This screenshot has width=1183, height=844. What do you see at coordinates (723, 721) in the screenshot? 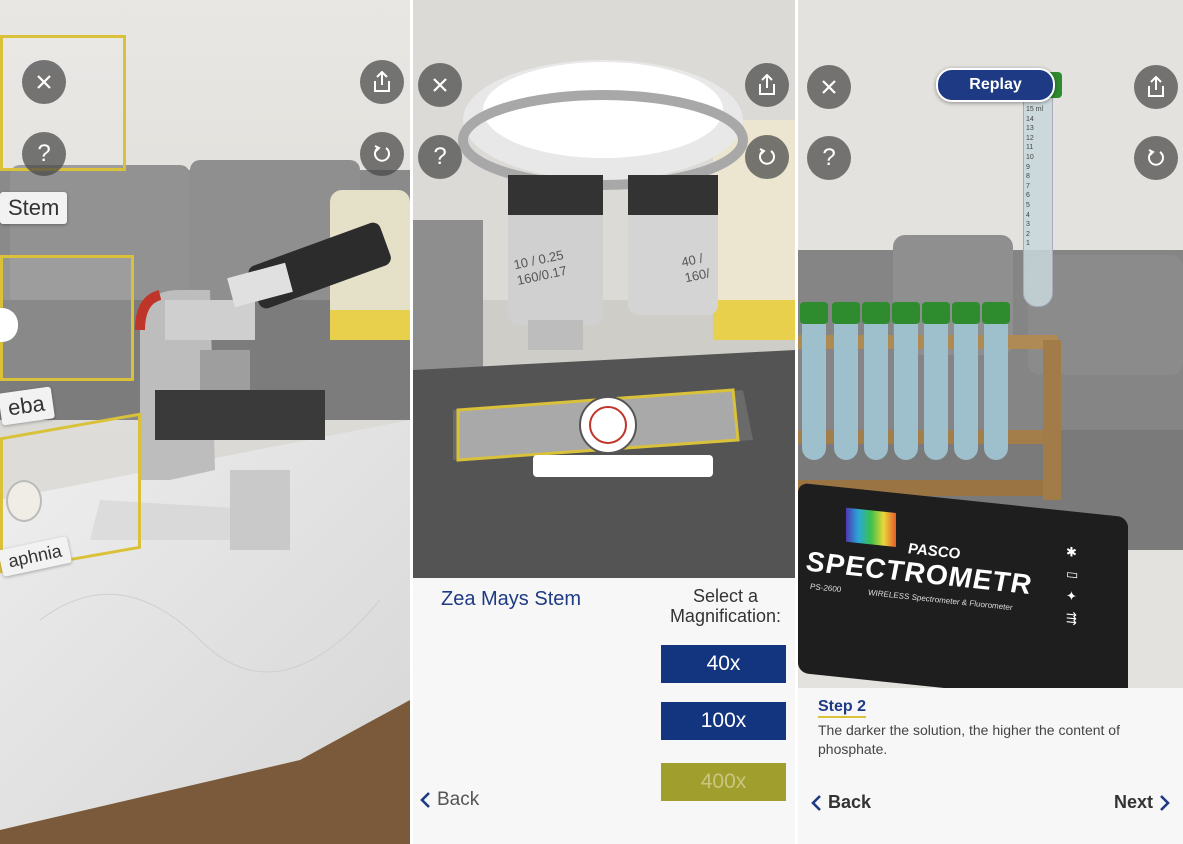
I see `magnification-100x-button: 100x` at bounding box center [723, 721].